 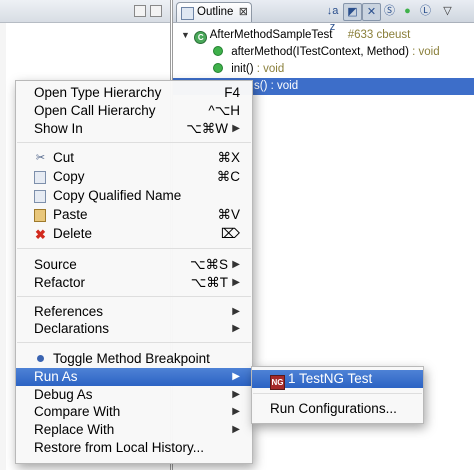 What do you see at coordinates (98, 92) in the screenshot?
I see `menu-item-label: Open Type Hierarchy` at bounding box center [98, 92].